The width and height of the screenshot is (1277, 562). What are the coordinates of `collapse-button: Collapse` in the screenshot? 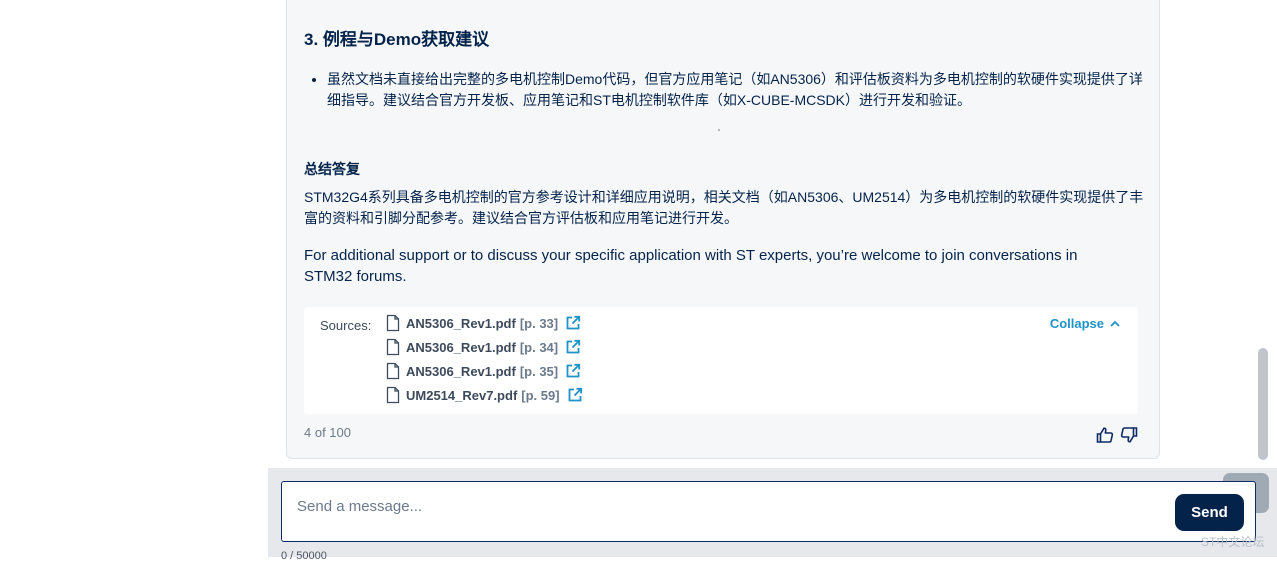 It's located at (1085, 323).